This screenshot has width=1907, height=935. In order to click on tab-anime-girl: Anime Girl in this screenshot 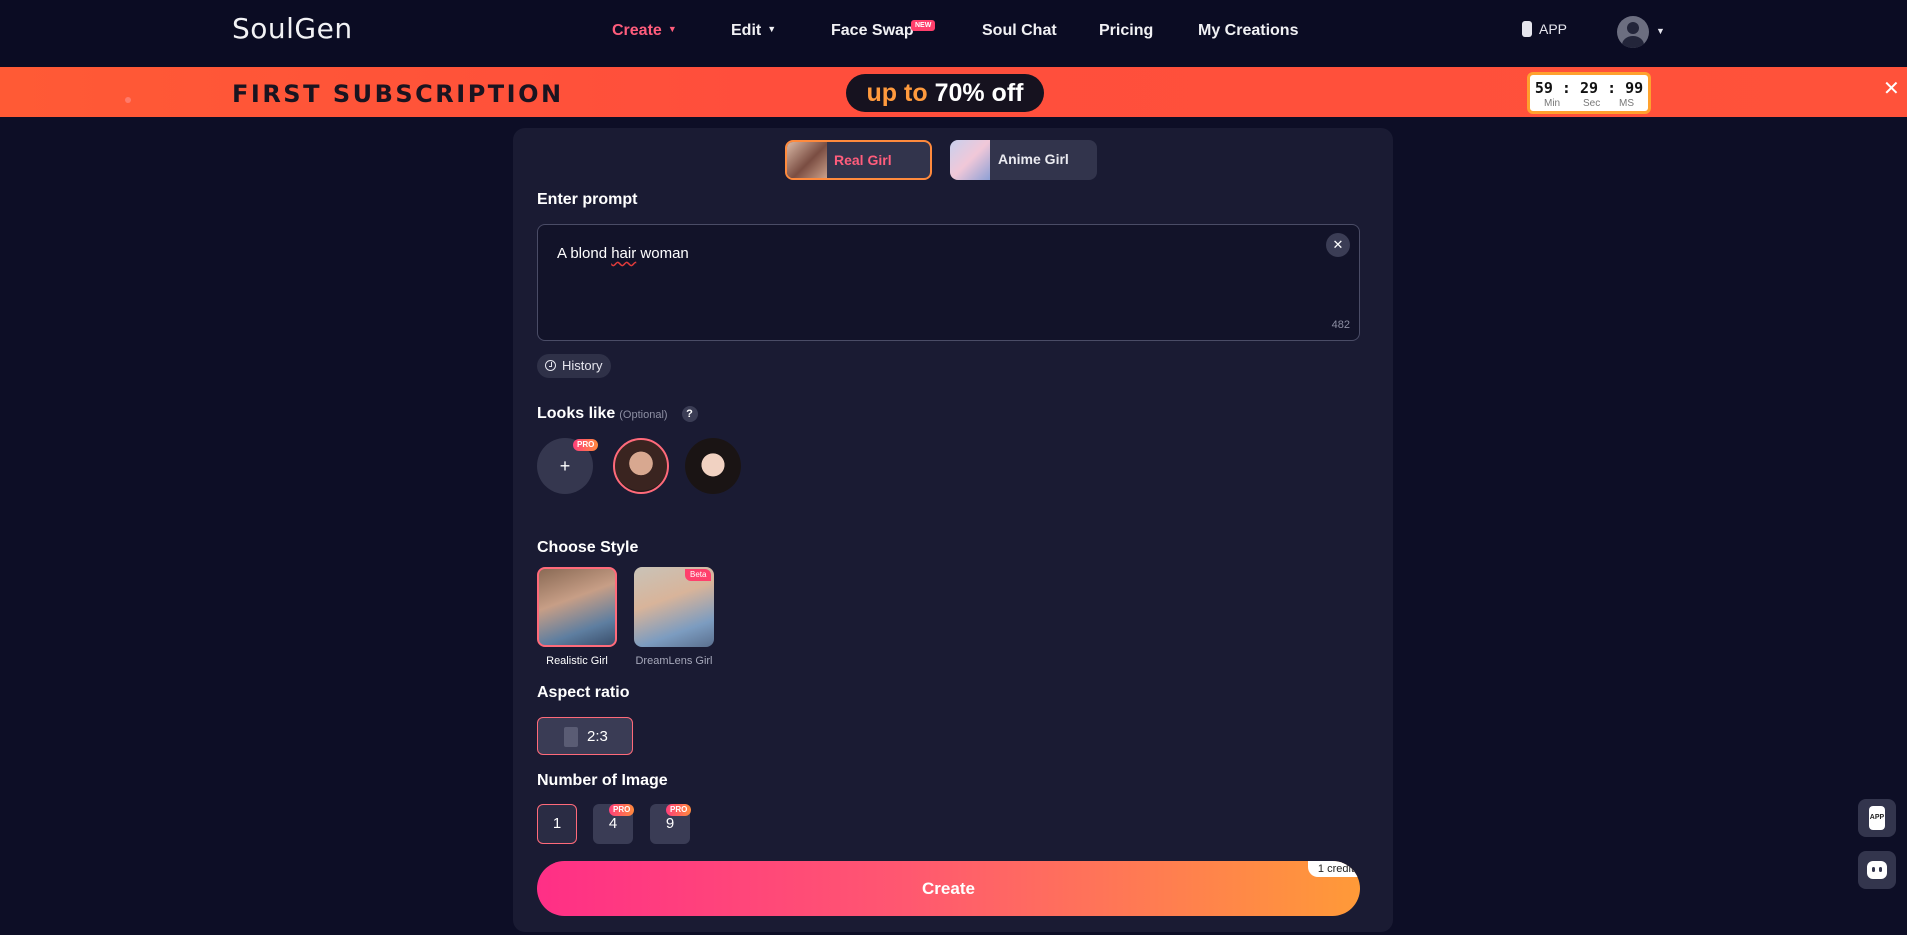, I will do `click(1023, 160)`.